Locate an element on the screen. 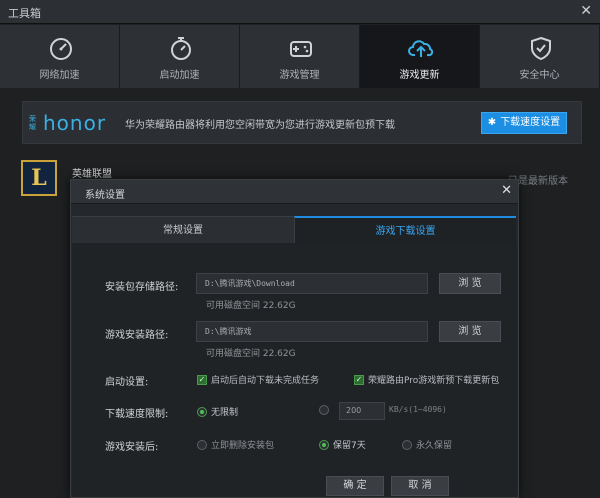 This screenshot has height=498, width=600. tab-startup-boost: 启动加速 is located at coordinates (180, 56).